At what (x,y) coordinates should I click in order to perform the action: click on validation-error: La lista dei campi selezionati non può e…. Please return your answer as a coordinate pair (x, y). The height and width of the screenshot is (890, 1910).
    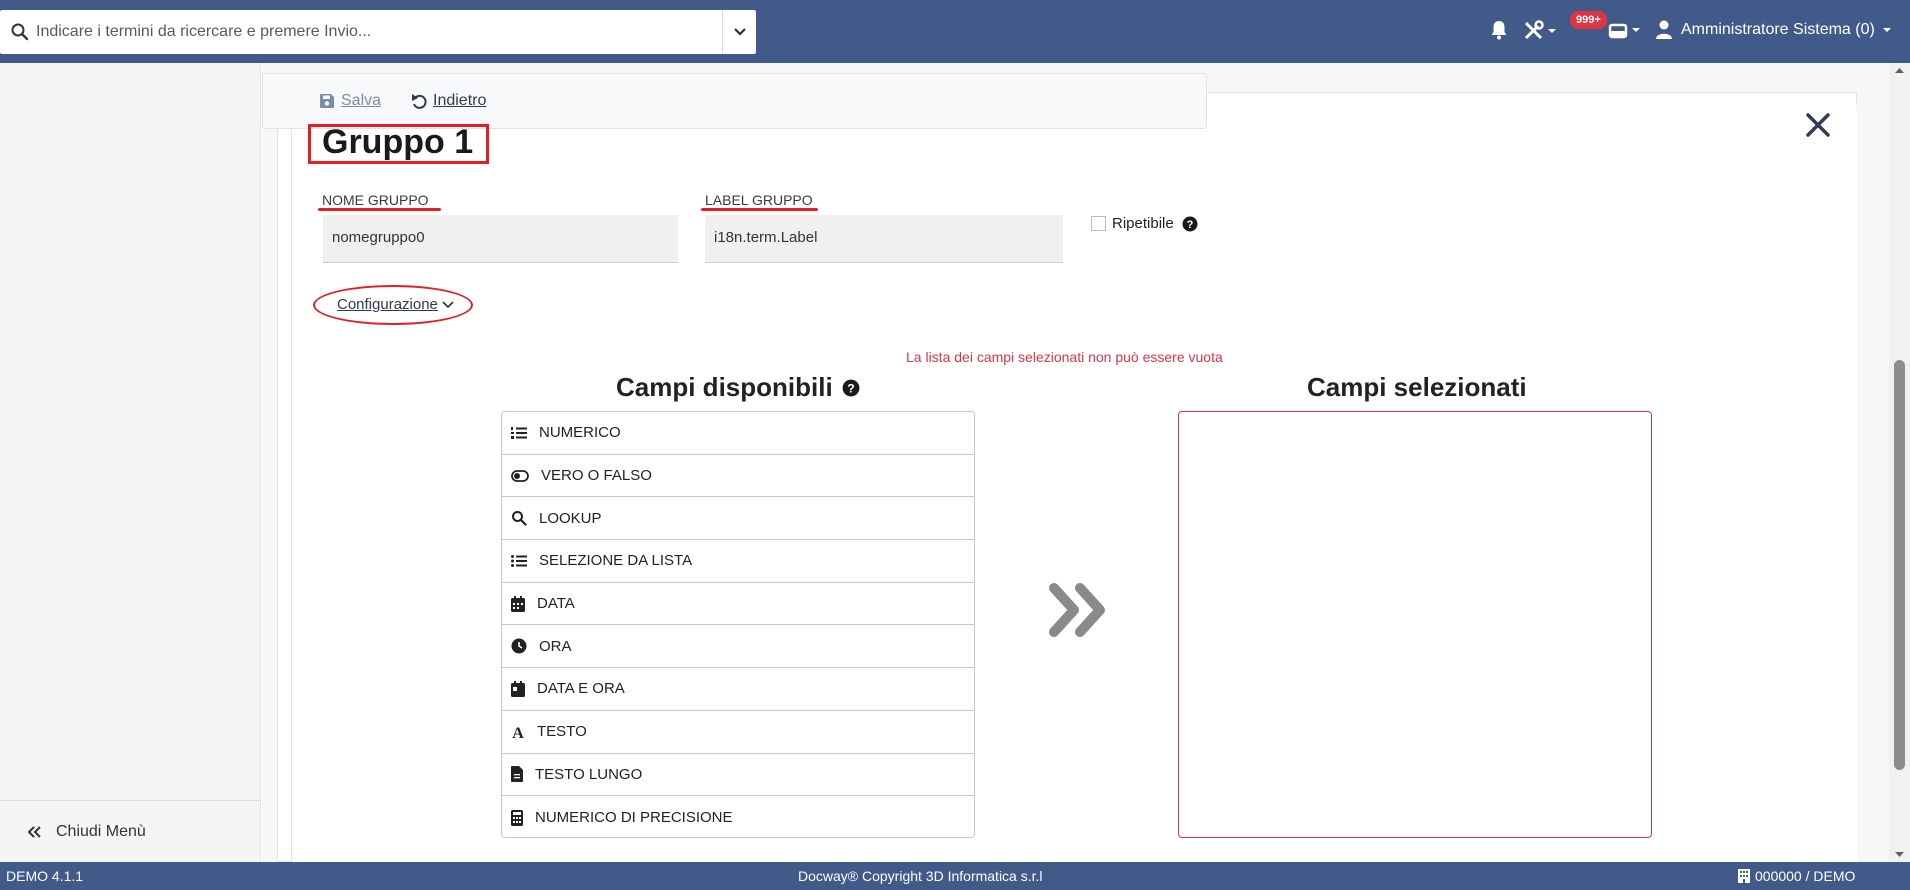
    Looking at the image, I should click on (1064, 357).